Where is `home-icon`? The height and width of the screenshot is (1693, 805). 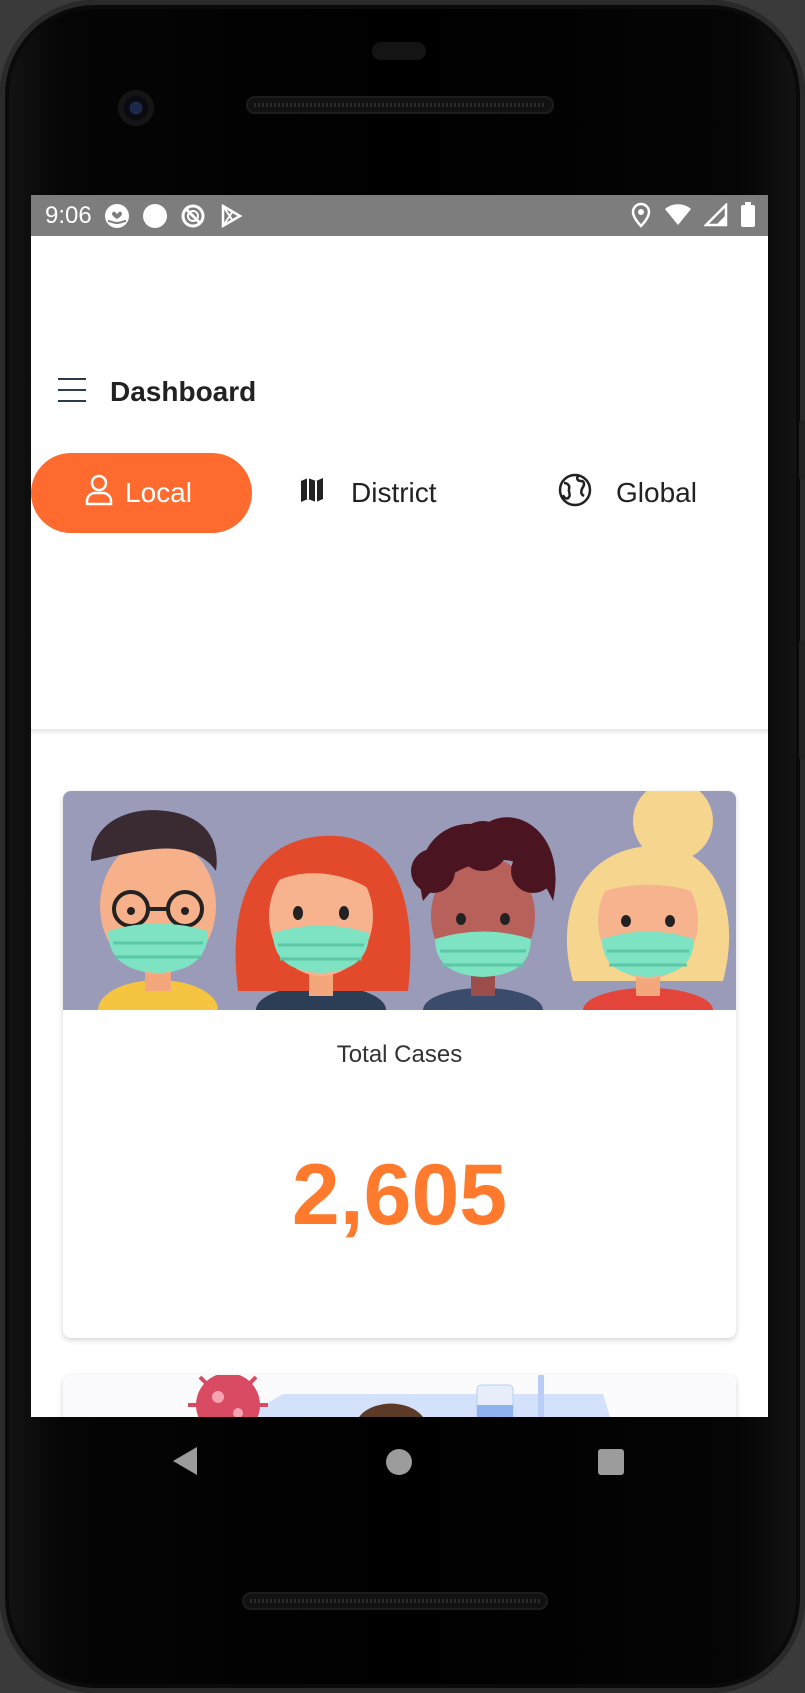 home-icon is located at coordinates (399, 1462).